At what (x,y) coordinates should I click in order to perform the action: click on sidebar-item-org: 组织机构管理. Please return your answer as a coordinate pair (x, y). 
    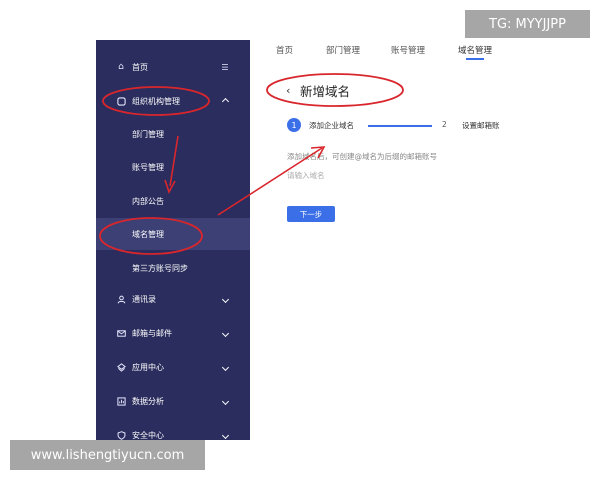
    Looking at the image, I should click on (173, 101).